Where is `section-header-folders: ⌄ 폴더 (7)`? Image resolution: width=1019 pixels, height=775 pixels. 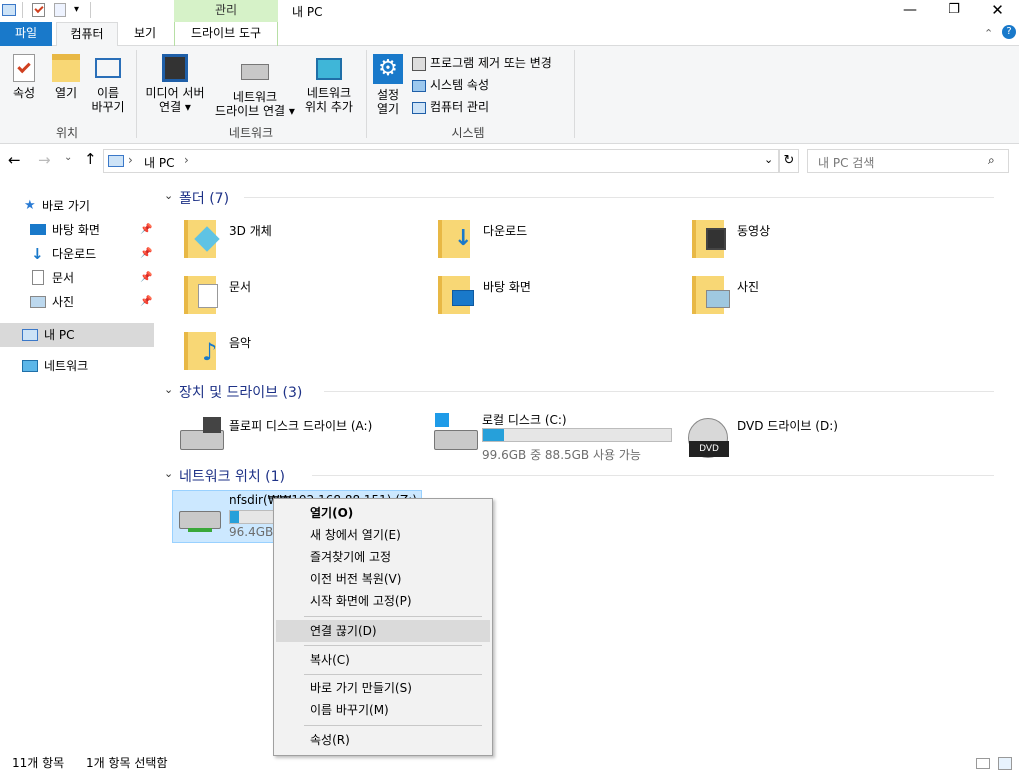 section-header-folders: ⌄ 폴더 (7) is located at coordinates (579, 198).